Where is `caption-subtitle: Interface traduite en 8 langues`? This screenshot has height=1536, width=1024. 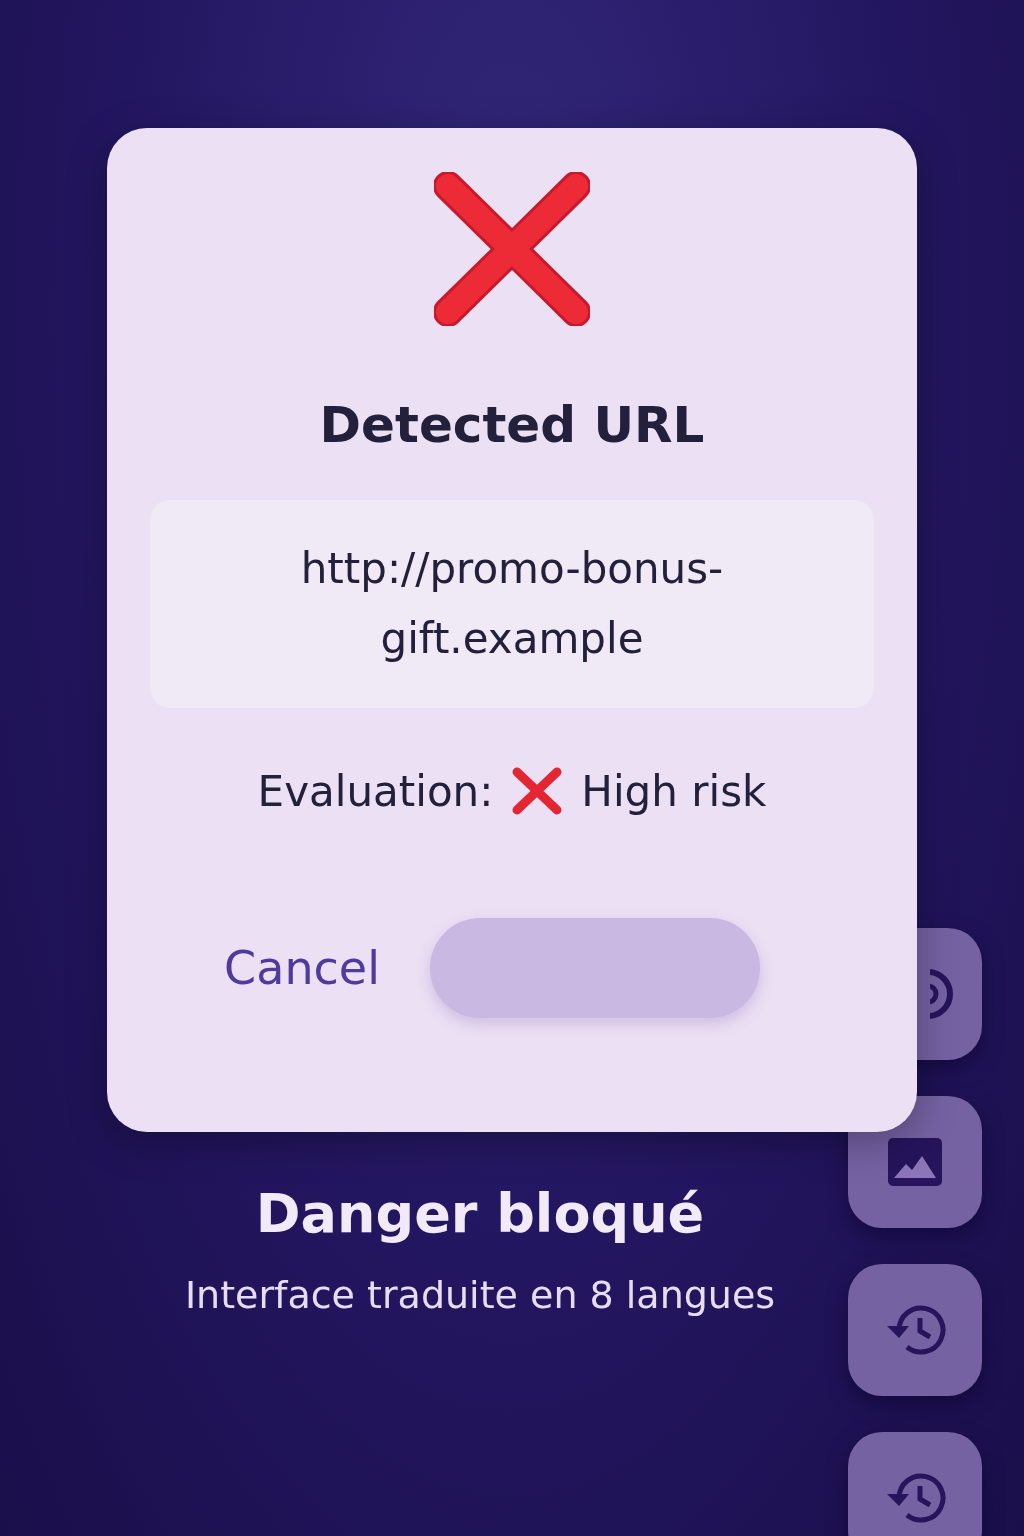
caption-subtitle: Interface traduite en 8 langues is located at coordinates (480, 1295).